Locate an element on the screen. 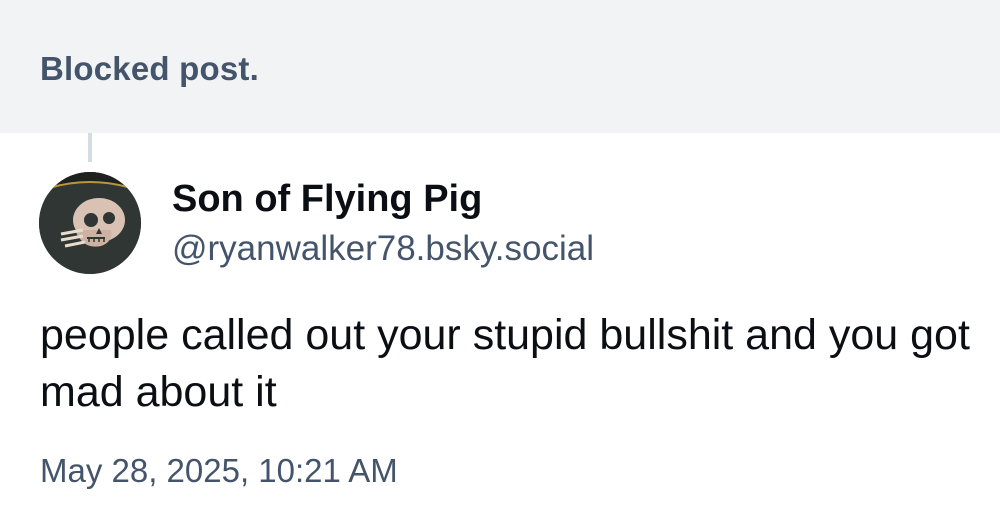  skull-avatar-icon is located at coordinates (90, 223).